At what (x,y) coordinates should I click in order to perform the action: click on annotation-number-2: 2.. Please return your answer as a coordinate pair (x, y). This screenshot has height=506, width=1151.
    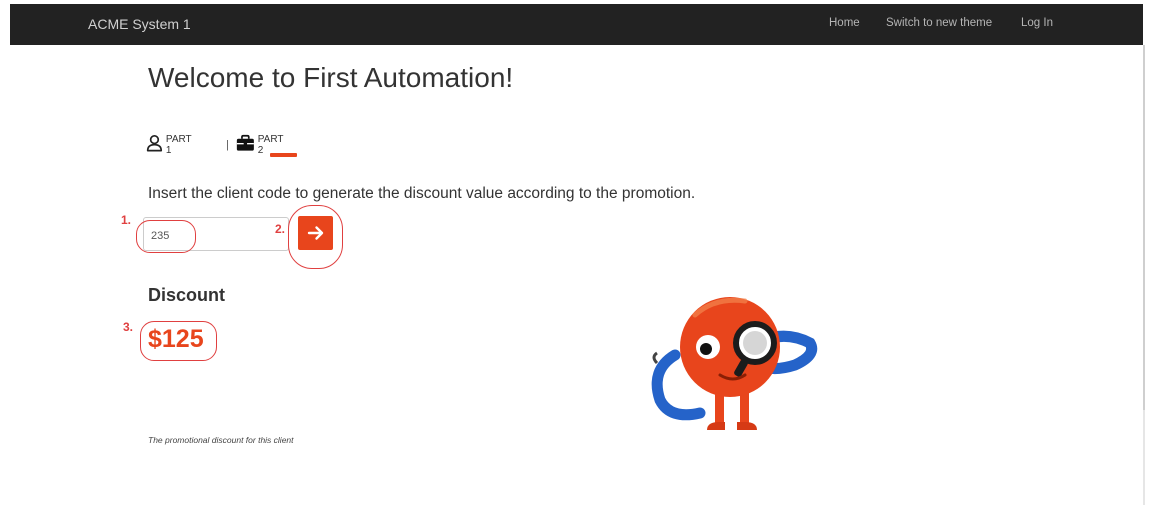
    Looking at the image, I should click on (280, 229).